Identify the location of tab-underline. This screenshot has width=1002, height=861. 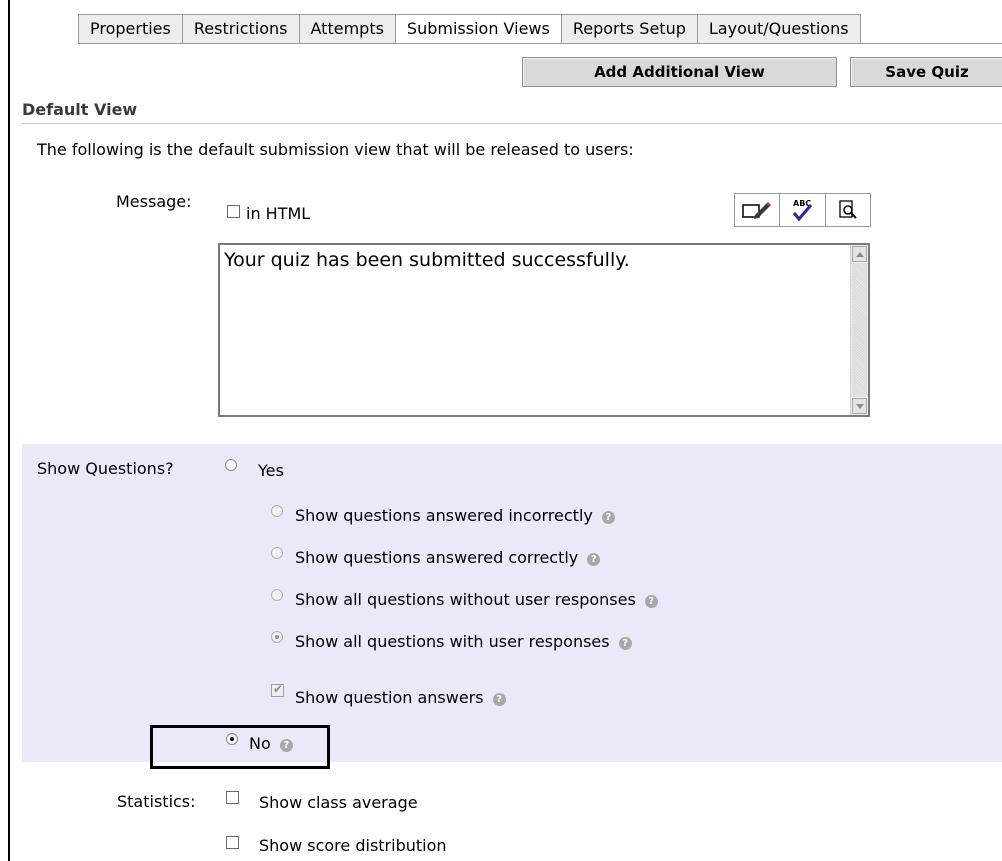
(540, 43).